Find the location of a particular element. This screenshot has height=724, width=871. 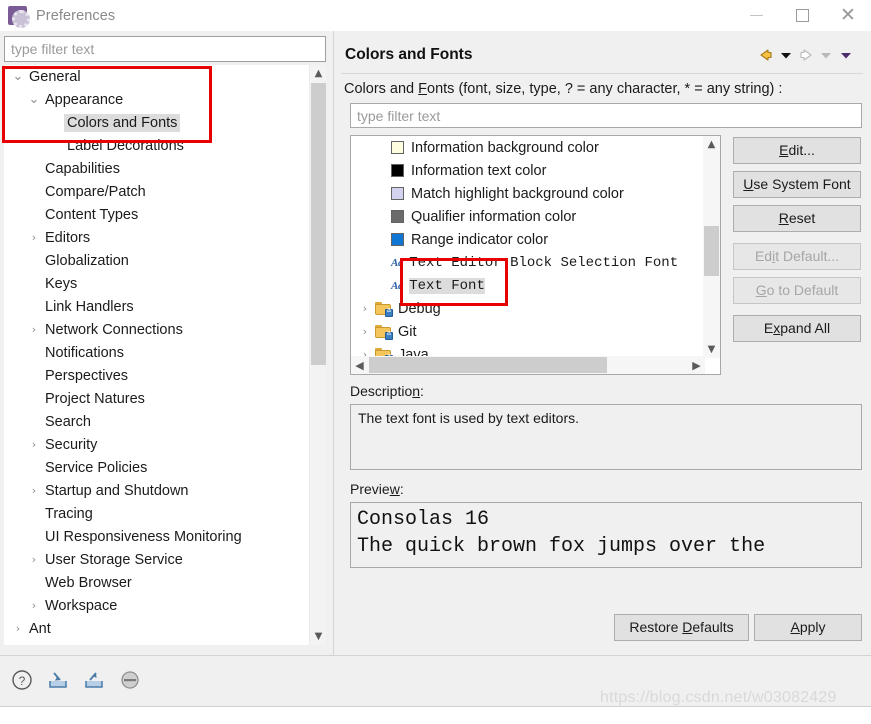

list-item: Aa Text Font is located at coordinates (535, 285).